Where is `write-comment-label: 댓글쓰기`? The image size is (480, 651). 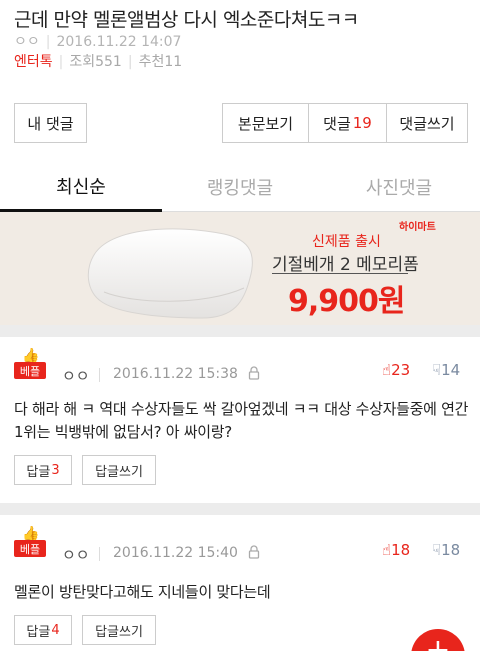
write-comment-label: 댓글쓰기 is located at coordinates (427, 123).